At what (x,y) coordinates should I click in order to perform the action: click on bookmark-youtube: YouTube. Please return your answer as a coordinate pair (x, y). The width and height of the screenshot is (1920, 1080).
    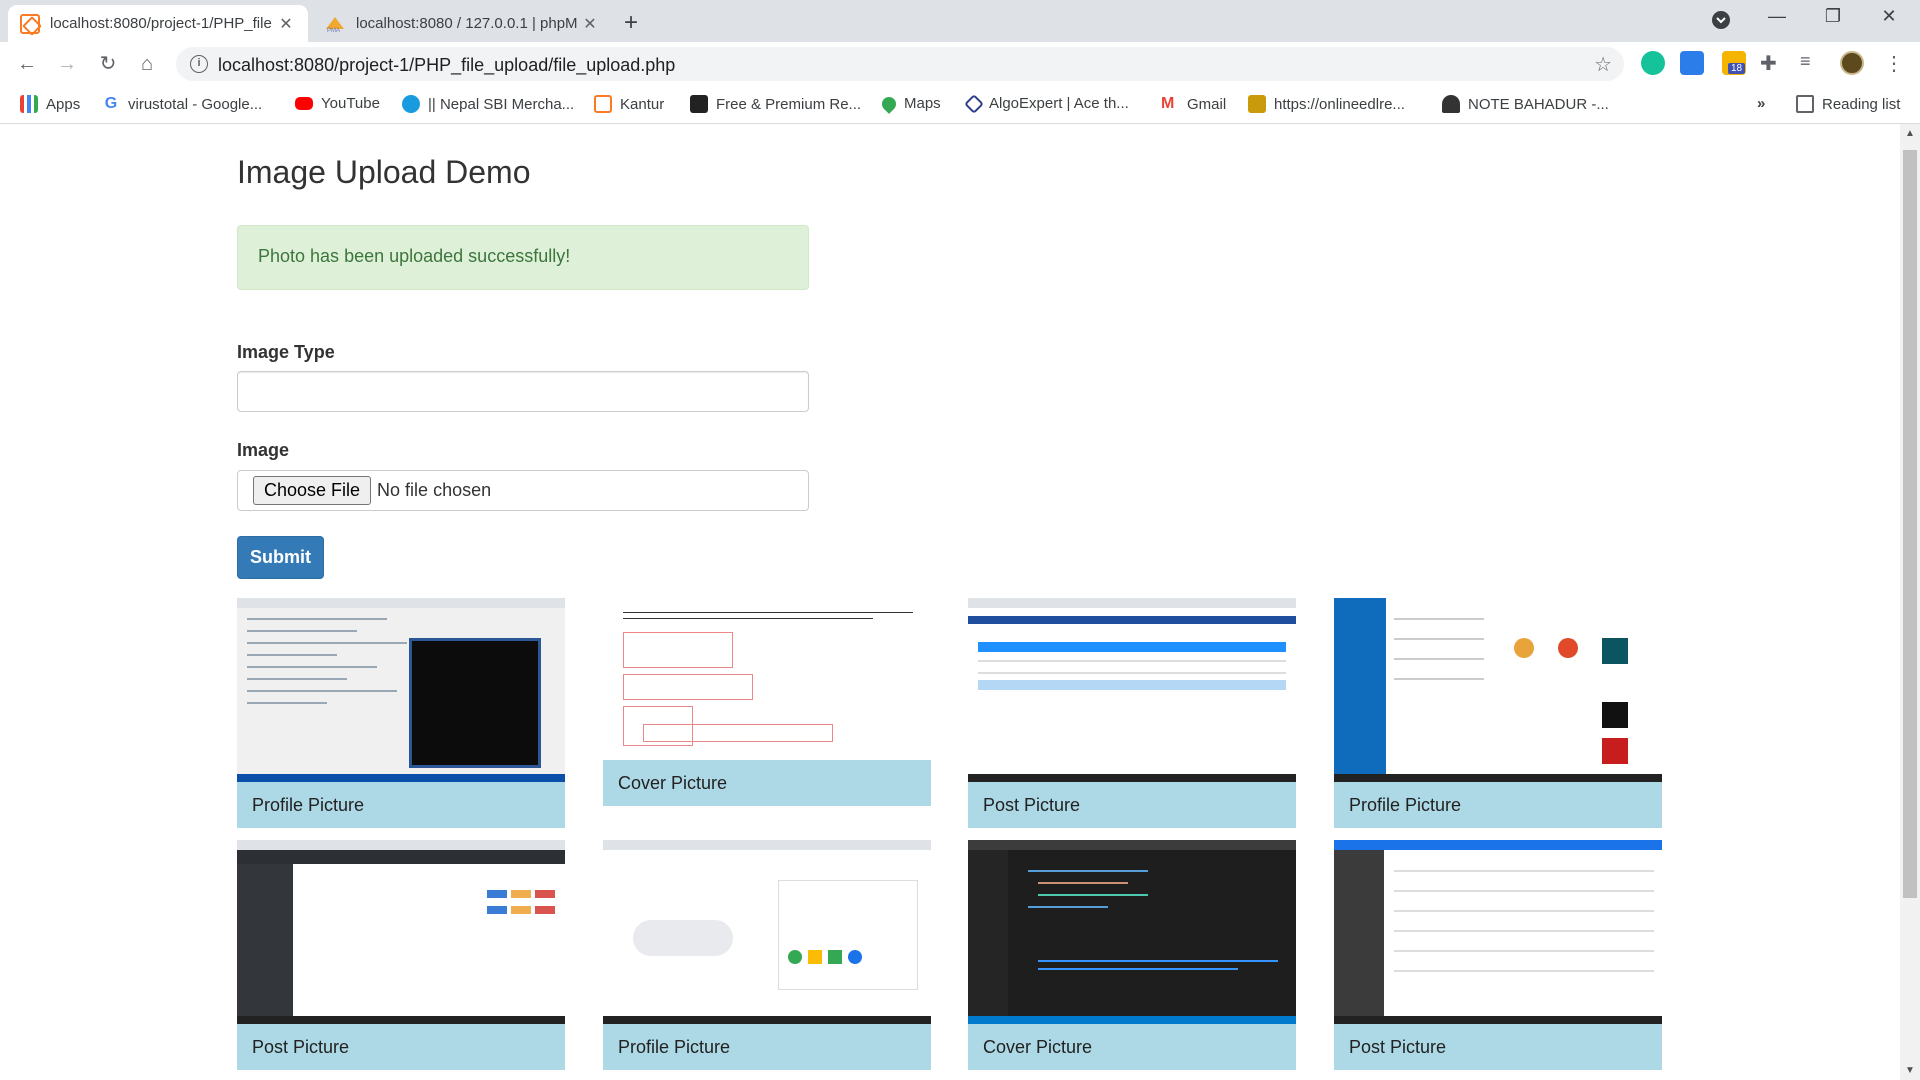
    Looking at the image, I should click on (337, 103).